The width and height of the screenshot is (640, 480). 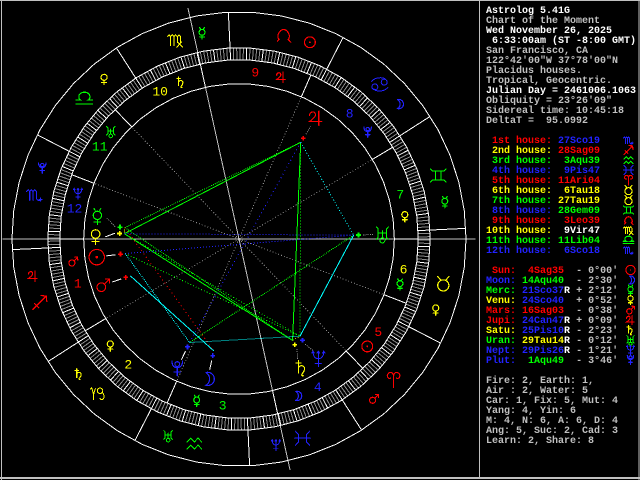 I want to click on svg-text: 9, so click(x=255, y=73).